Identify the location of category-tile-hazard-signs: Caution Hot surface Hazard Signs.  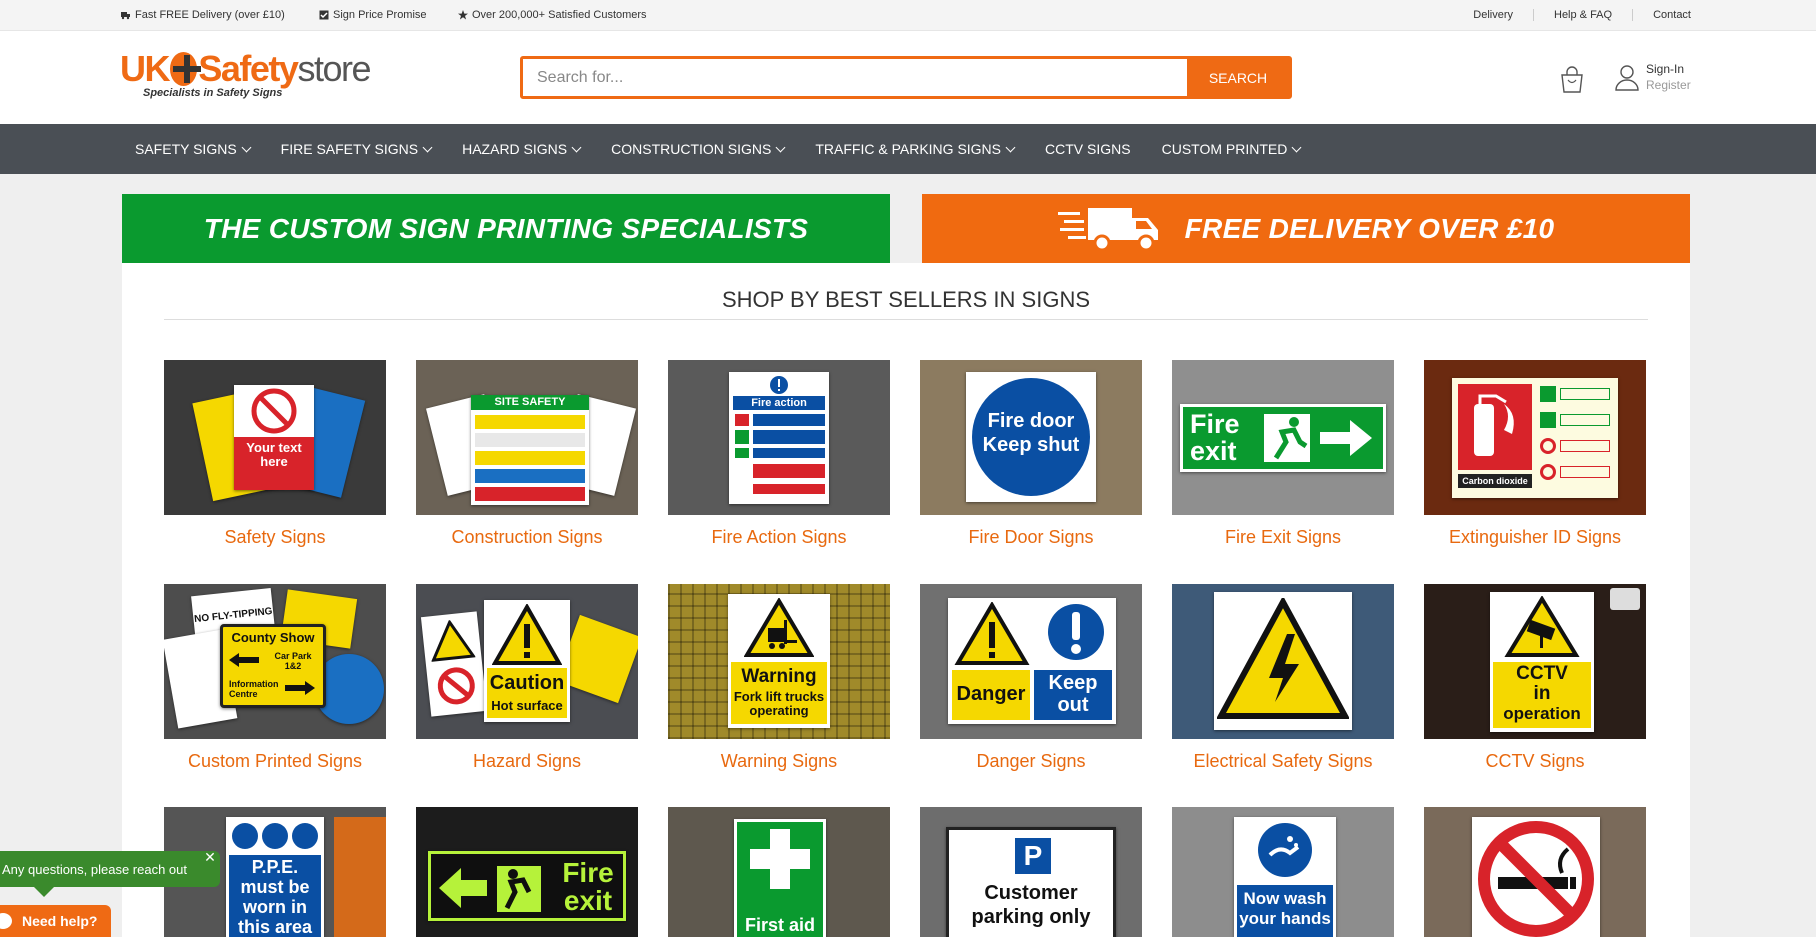
(527, 678).